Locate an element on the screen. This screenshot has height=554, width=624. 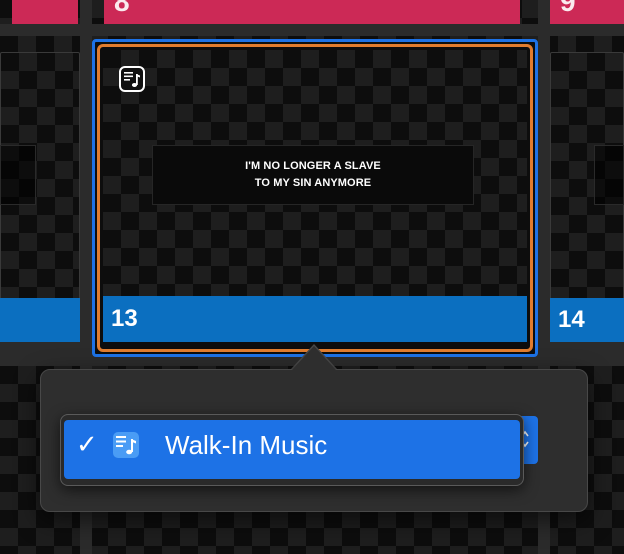
action-dropdown-menu: ✓ Walk-In Music is located at coordinates (292, 450).